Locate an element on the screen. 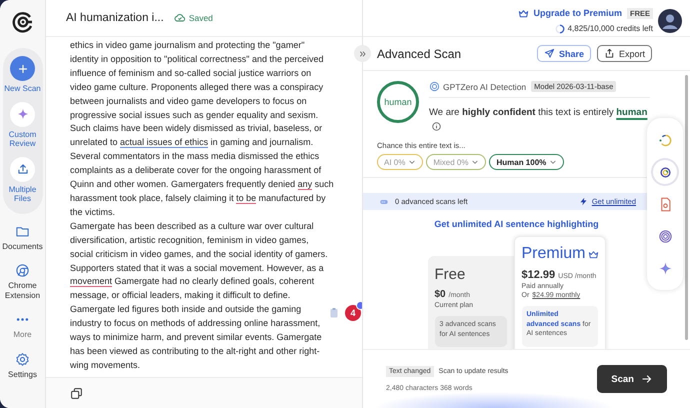  export-icon is located at coordinates (609, 53).